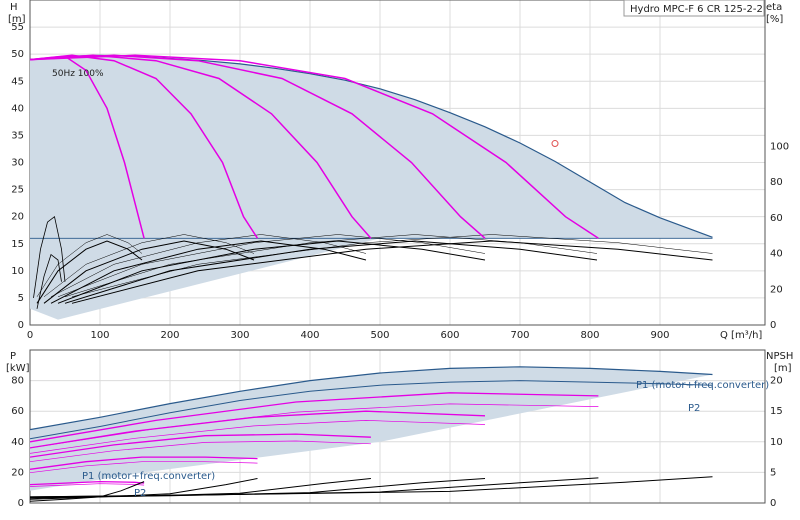 The height and width of the screenshot is (520, 800). What do you see at coordinates (776, 411) in the screenshot?
I see `bottom-y-right-tick-label: 15` at bounding box center [776, 411].